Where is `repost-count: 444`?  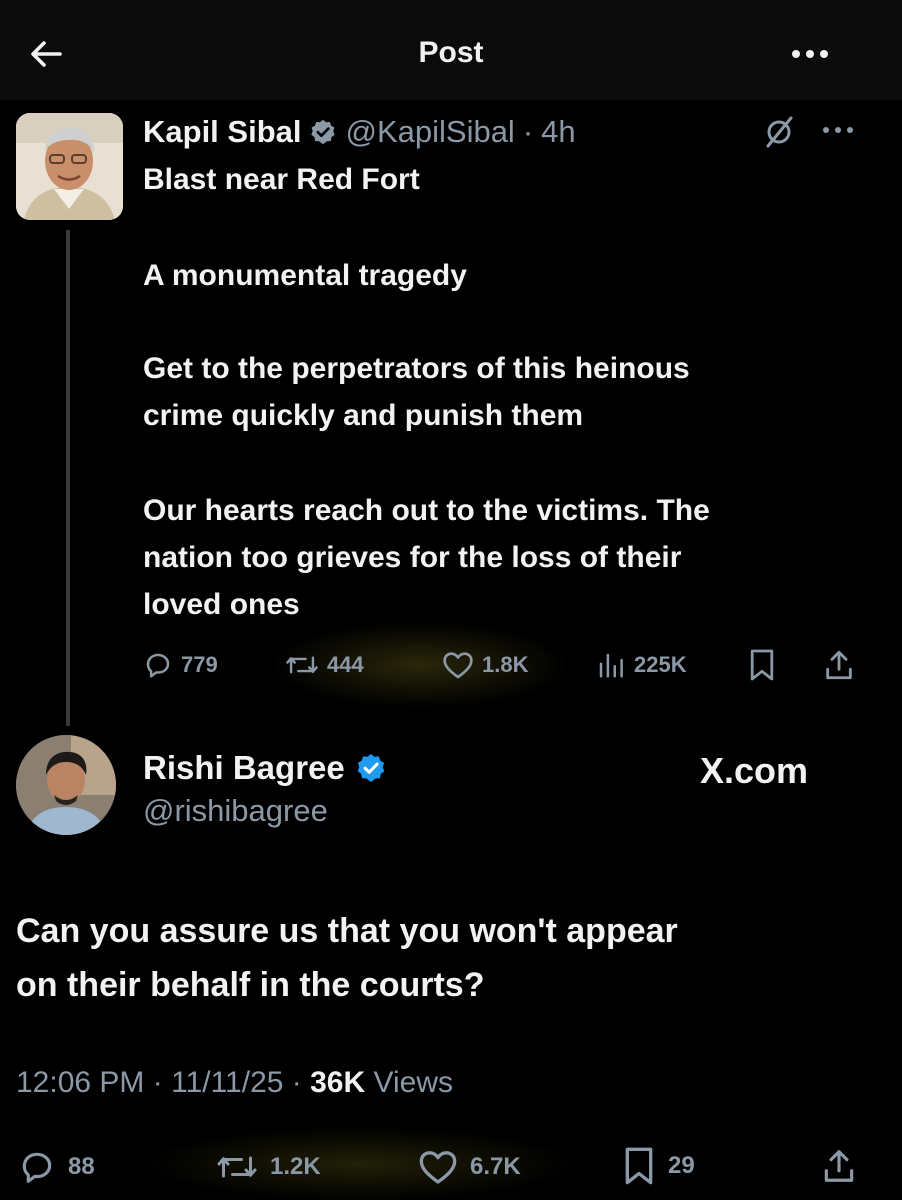
repost-count: 444 is located at coordinates (345, 664).